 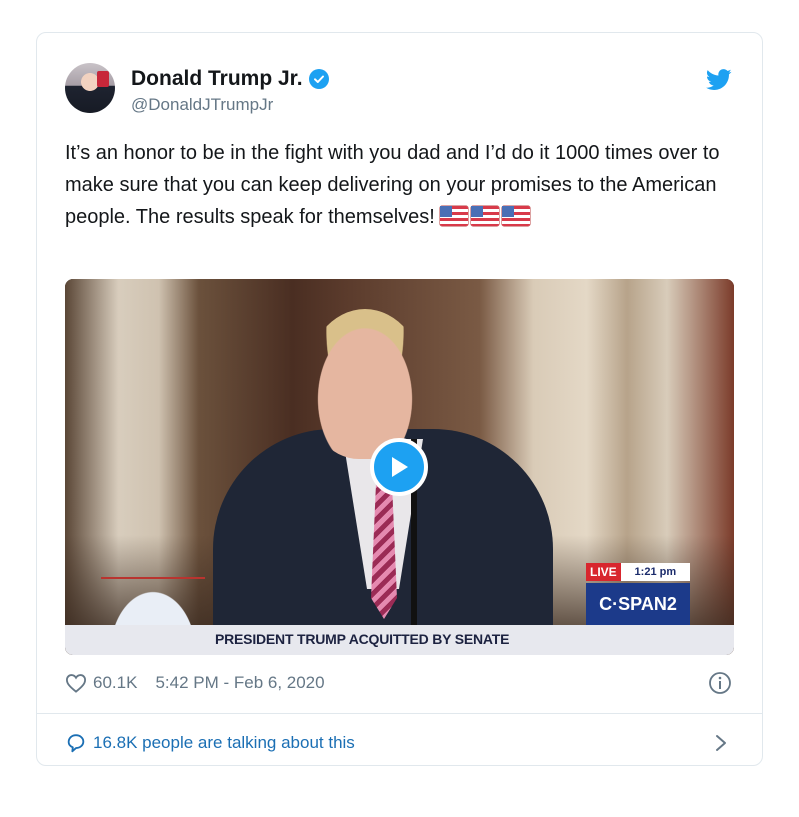 I want to click on conversation-text: 16.8K people are talking about this, so click(x=224, y=742).